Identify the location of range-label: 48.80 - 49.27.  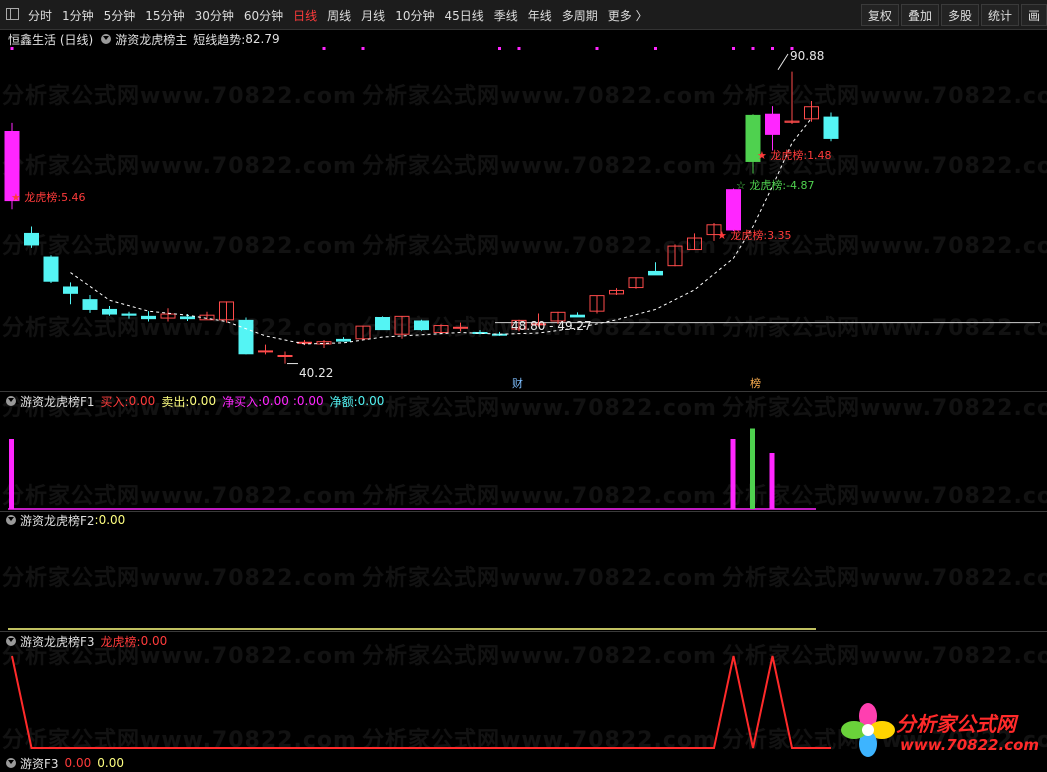
(551, 326).